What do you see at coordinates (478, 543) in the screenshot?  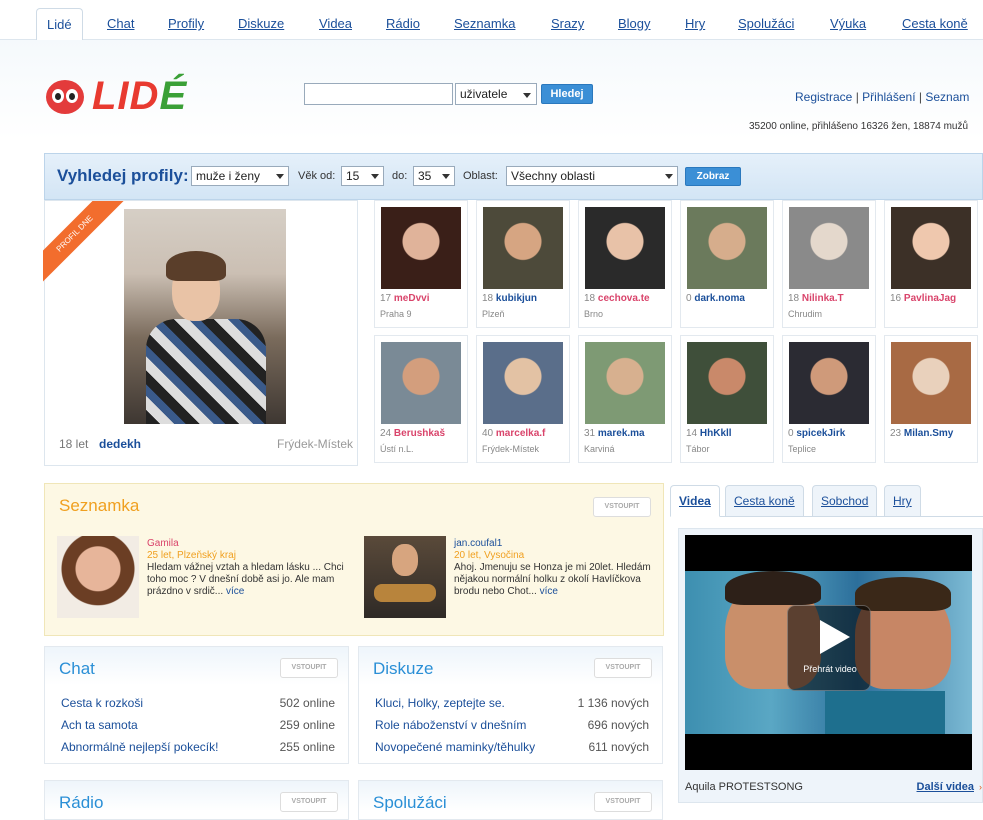 I see `dating-name: jan.coufal1` at bounding box center [478, 543].